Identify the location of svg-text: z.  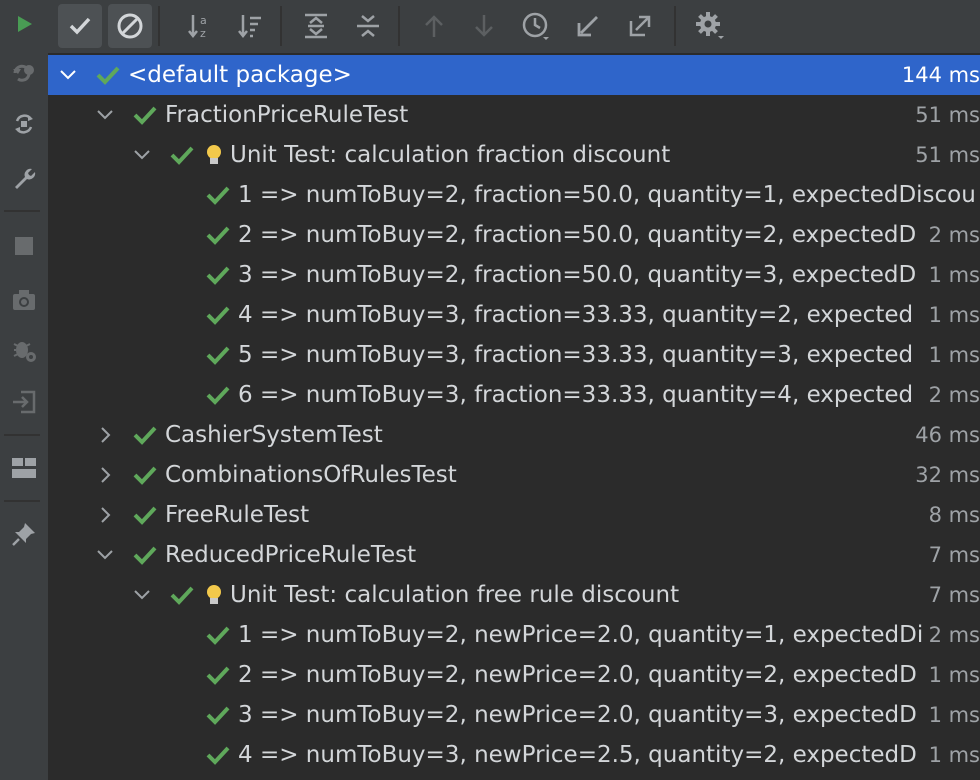
(203, 33).